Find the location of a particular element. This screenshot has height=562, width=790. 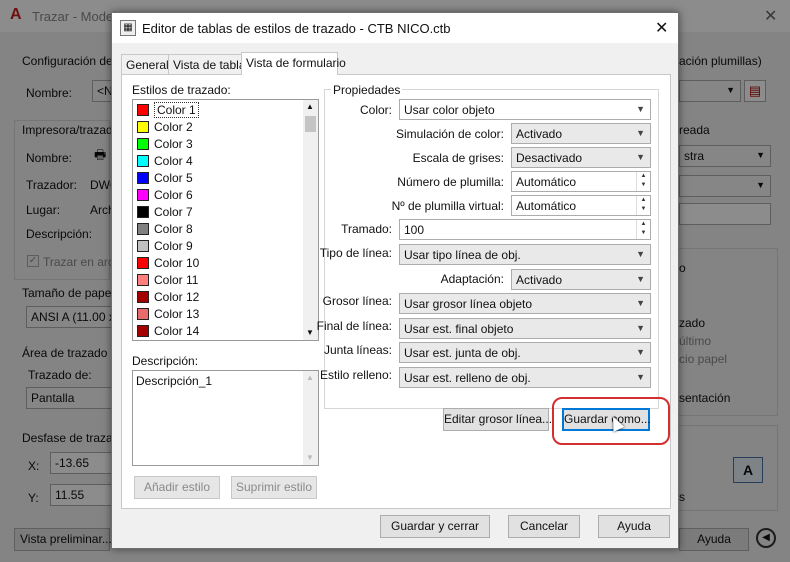

grosor-label: Grosor línea: is located at coordinates (357, 301).